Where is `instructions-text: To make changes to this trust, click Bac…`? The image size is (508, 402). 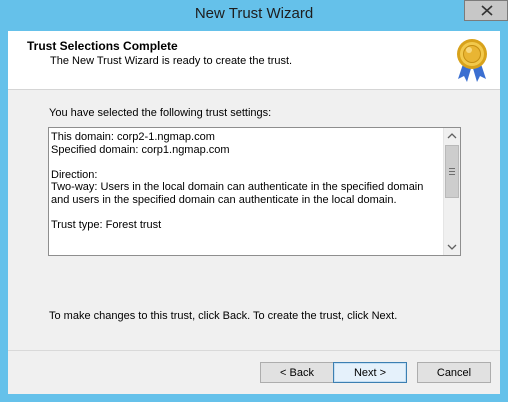
instructions-text: To make changes to this trust, click Bac… is located at coordinates (223, 316).